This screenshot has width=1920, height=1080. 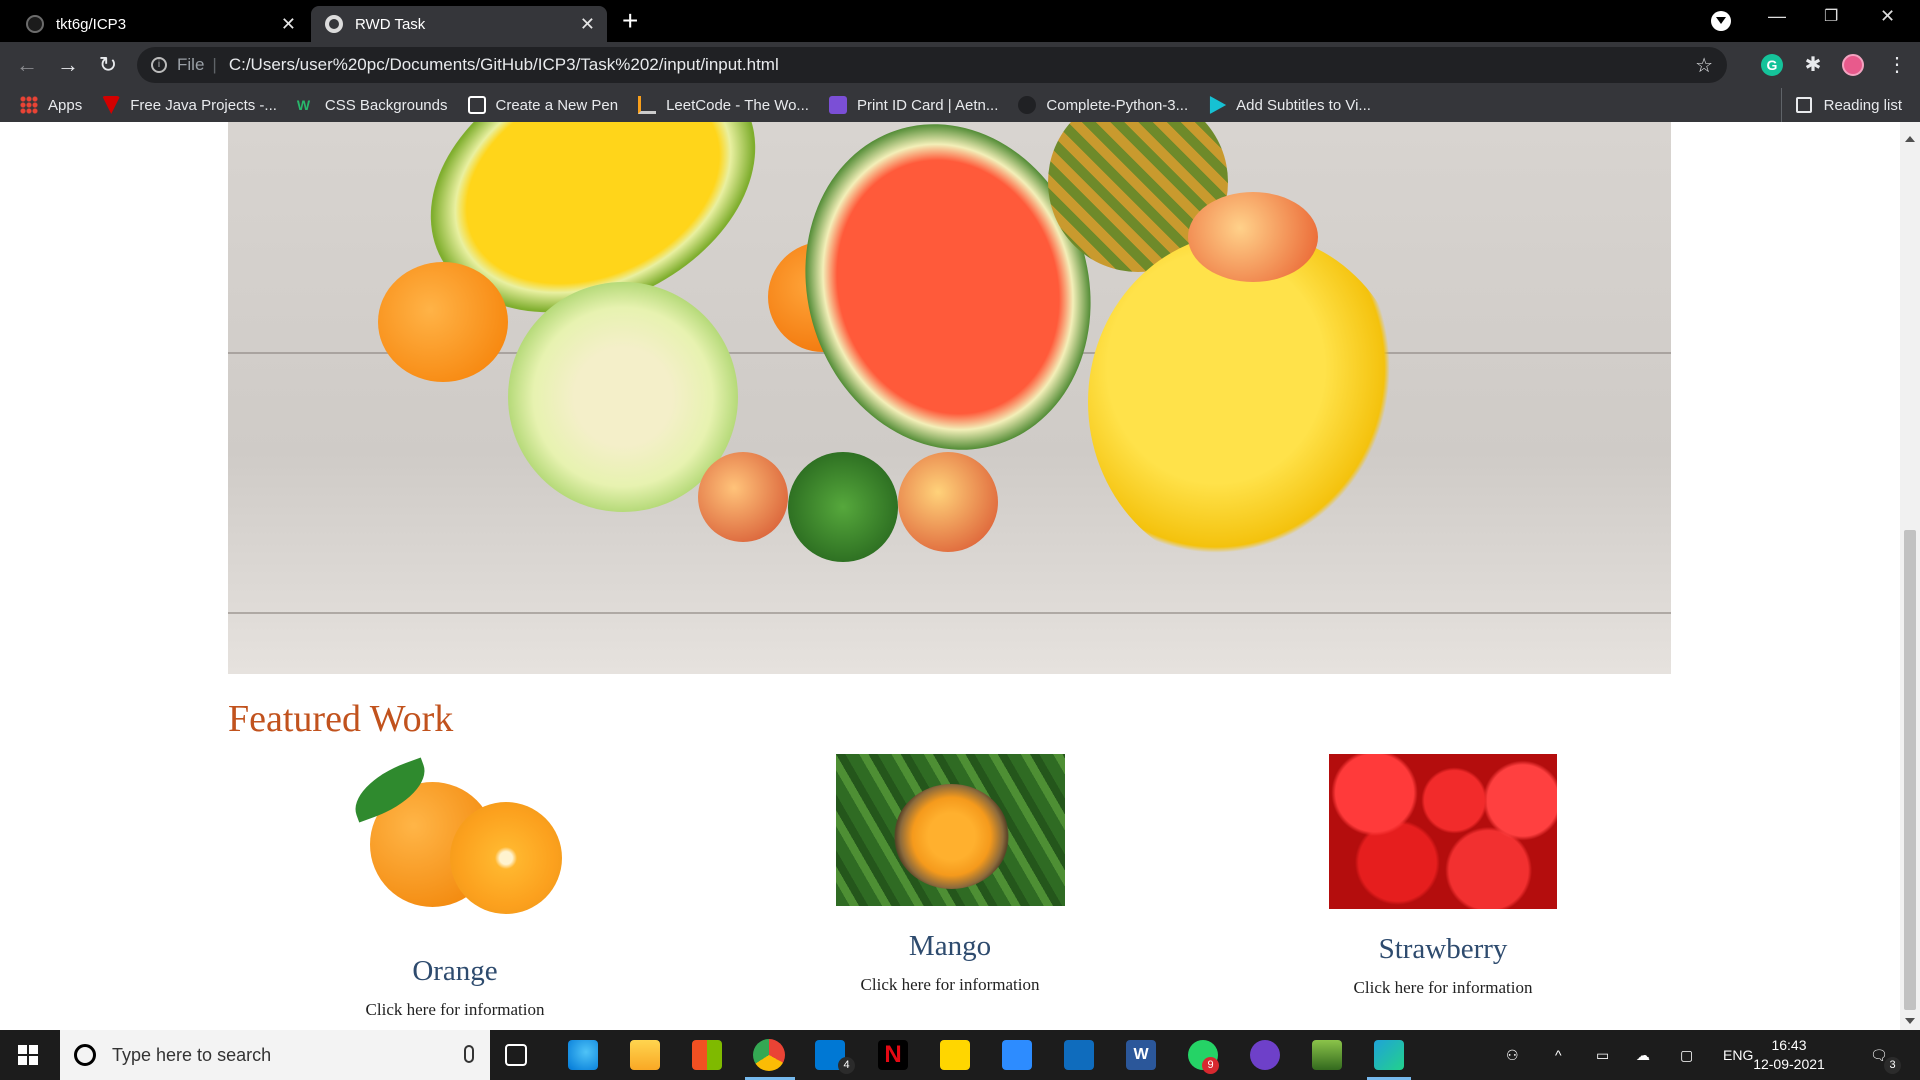 I want to click on clock-time: 16:43, so click(x=1789, y=1045).